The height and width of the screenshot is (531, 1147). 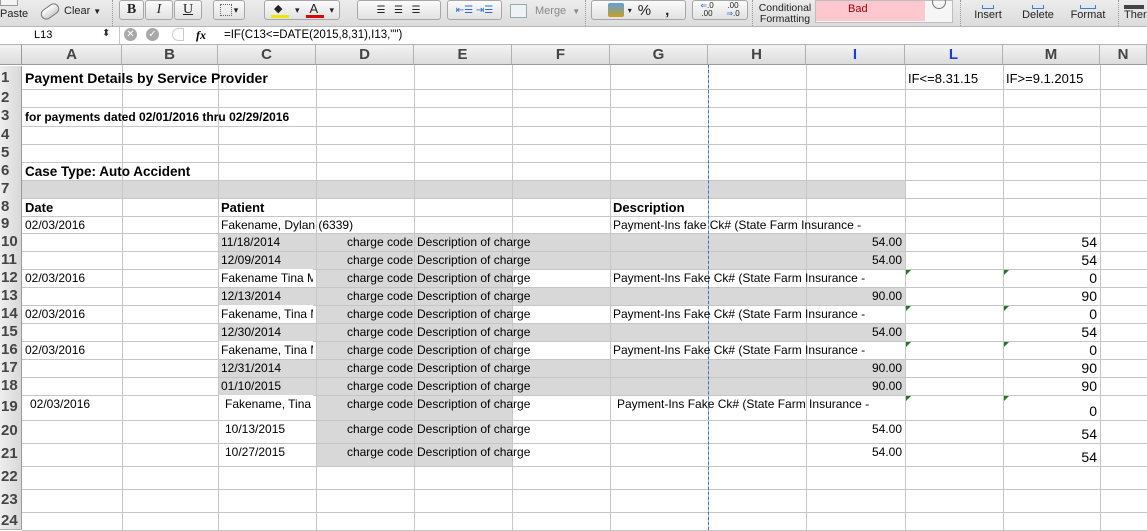 I want to click on row-header-9: 9, so click(x=11, y=224).